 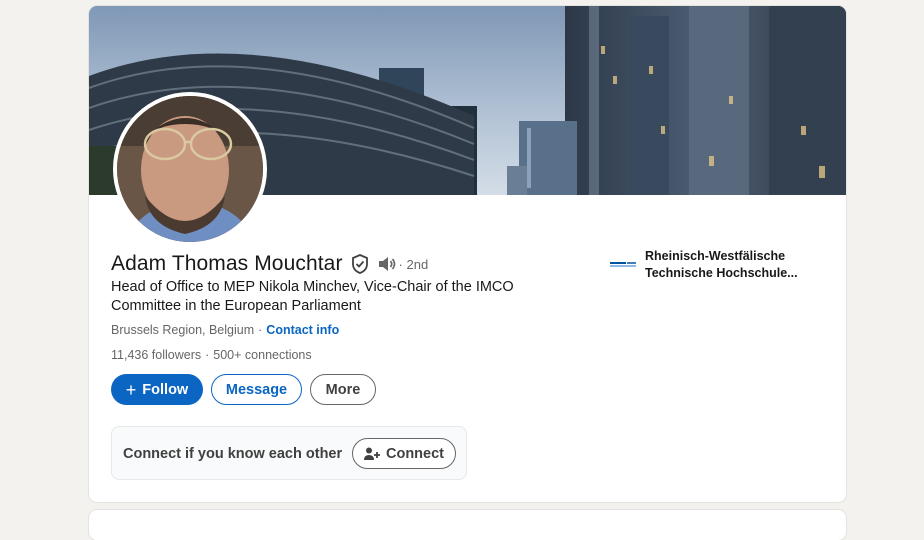 What do you see at coordinates (156, 355) in the screenshot?
I see `followers-count: 11,436 followers` at bounding box center [156, 355].